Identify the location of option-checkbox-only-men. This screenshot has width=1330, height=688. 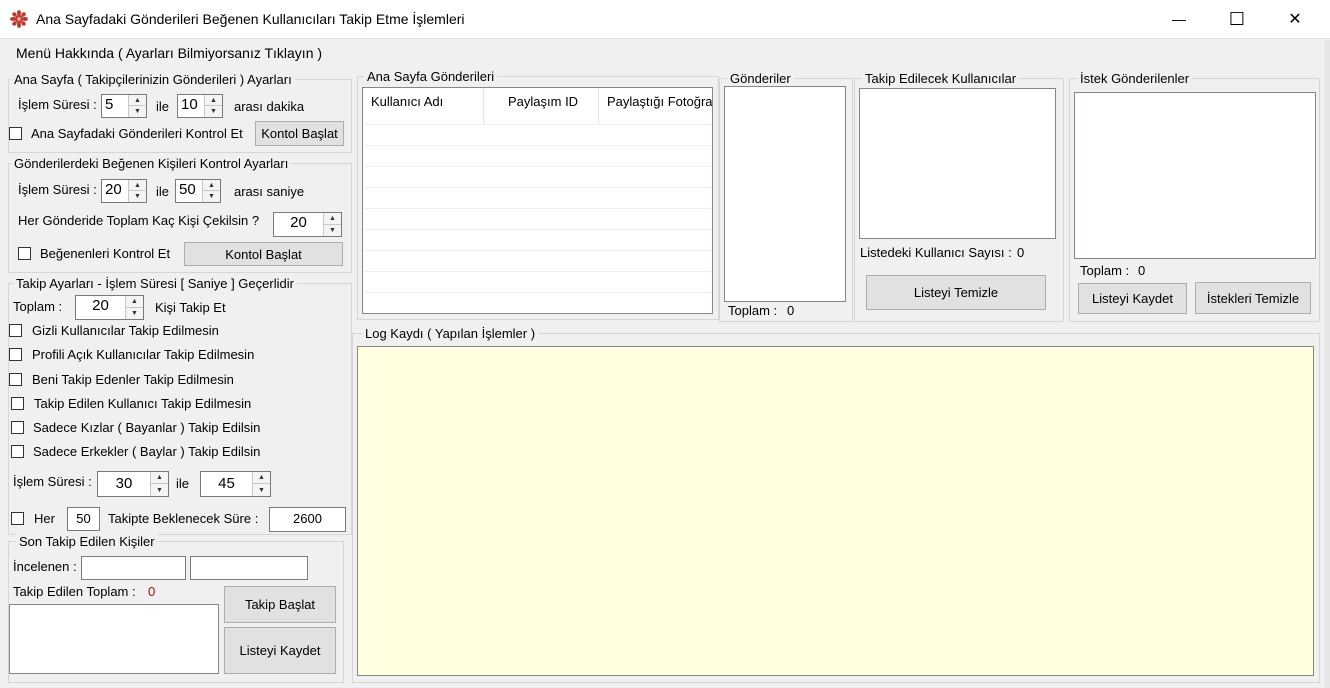
(17, 451).